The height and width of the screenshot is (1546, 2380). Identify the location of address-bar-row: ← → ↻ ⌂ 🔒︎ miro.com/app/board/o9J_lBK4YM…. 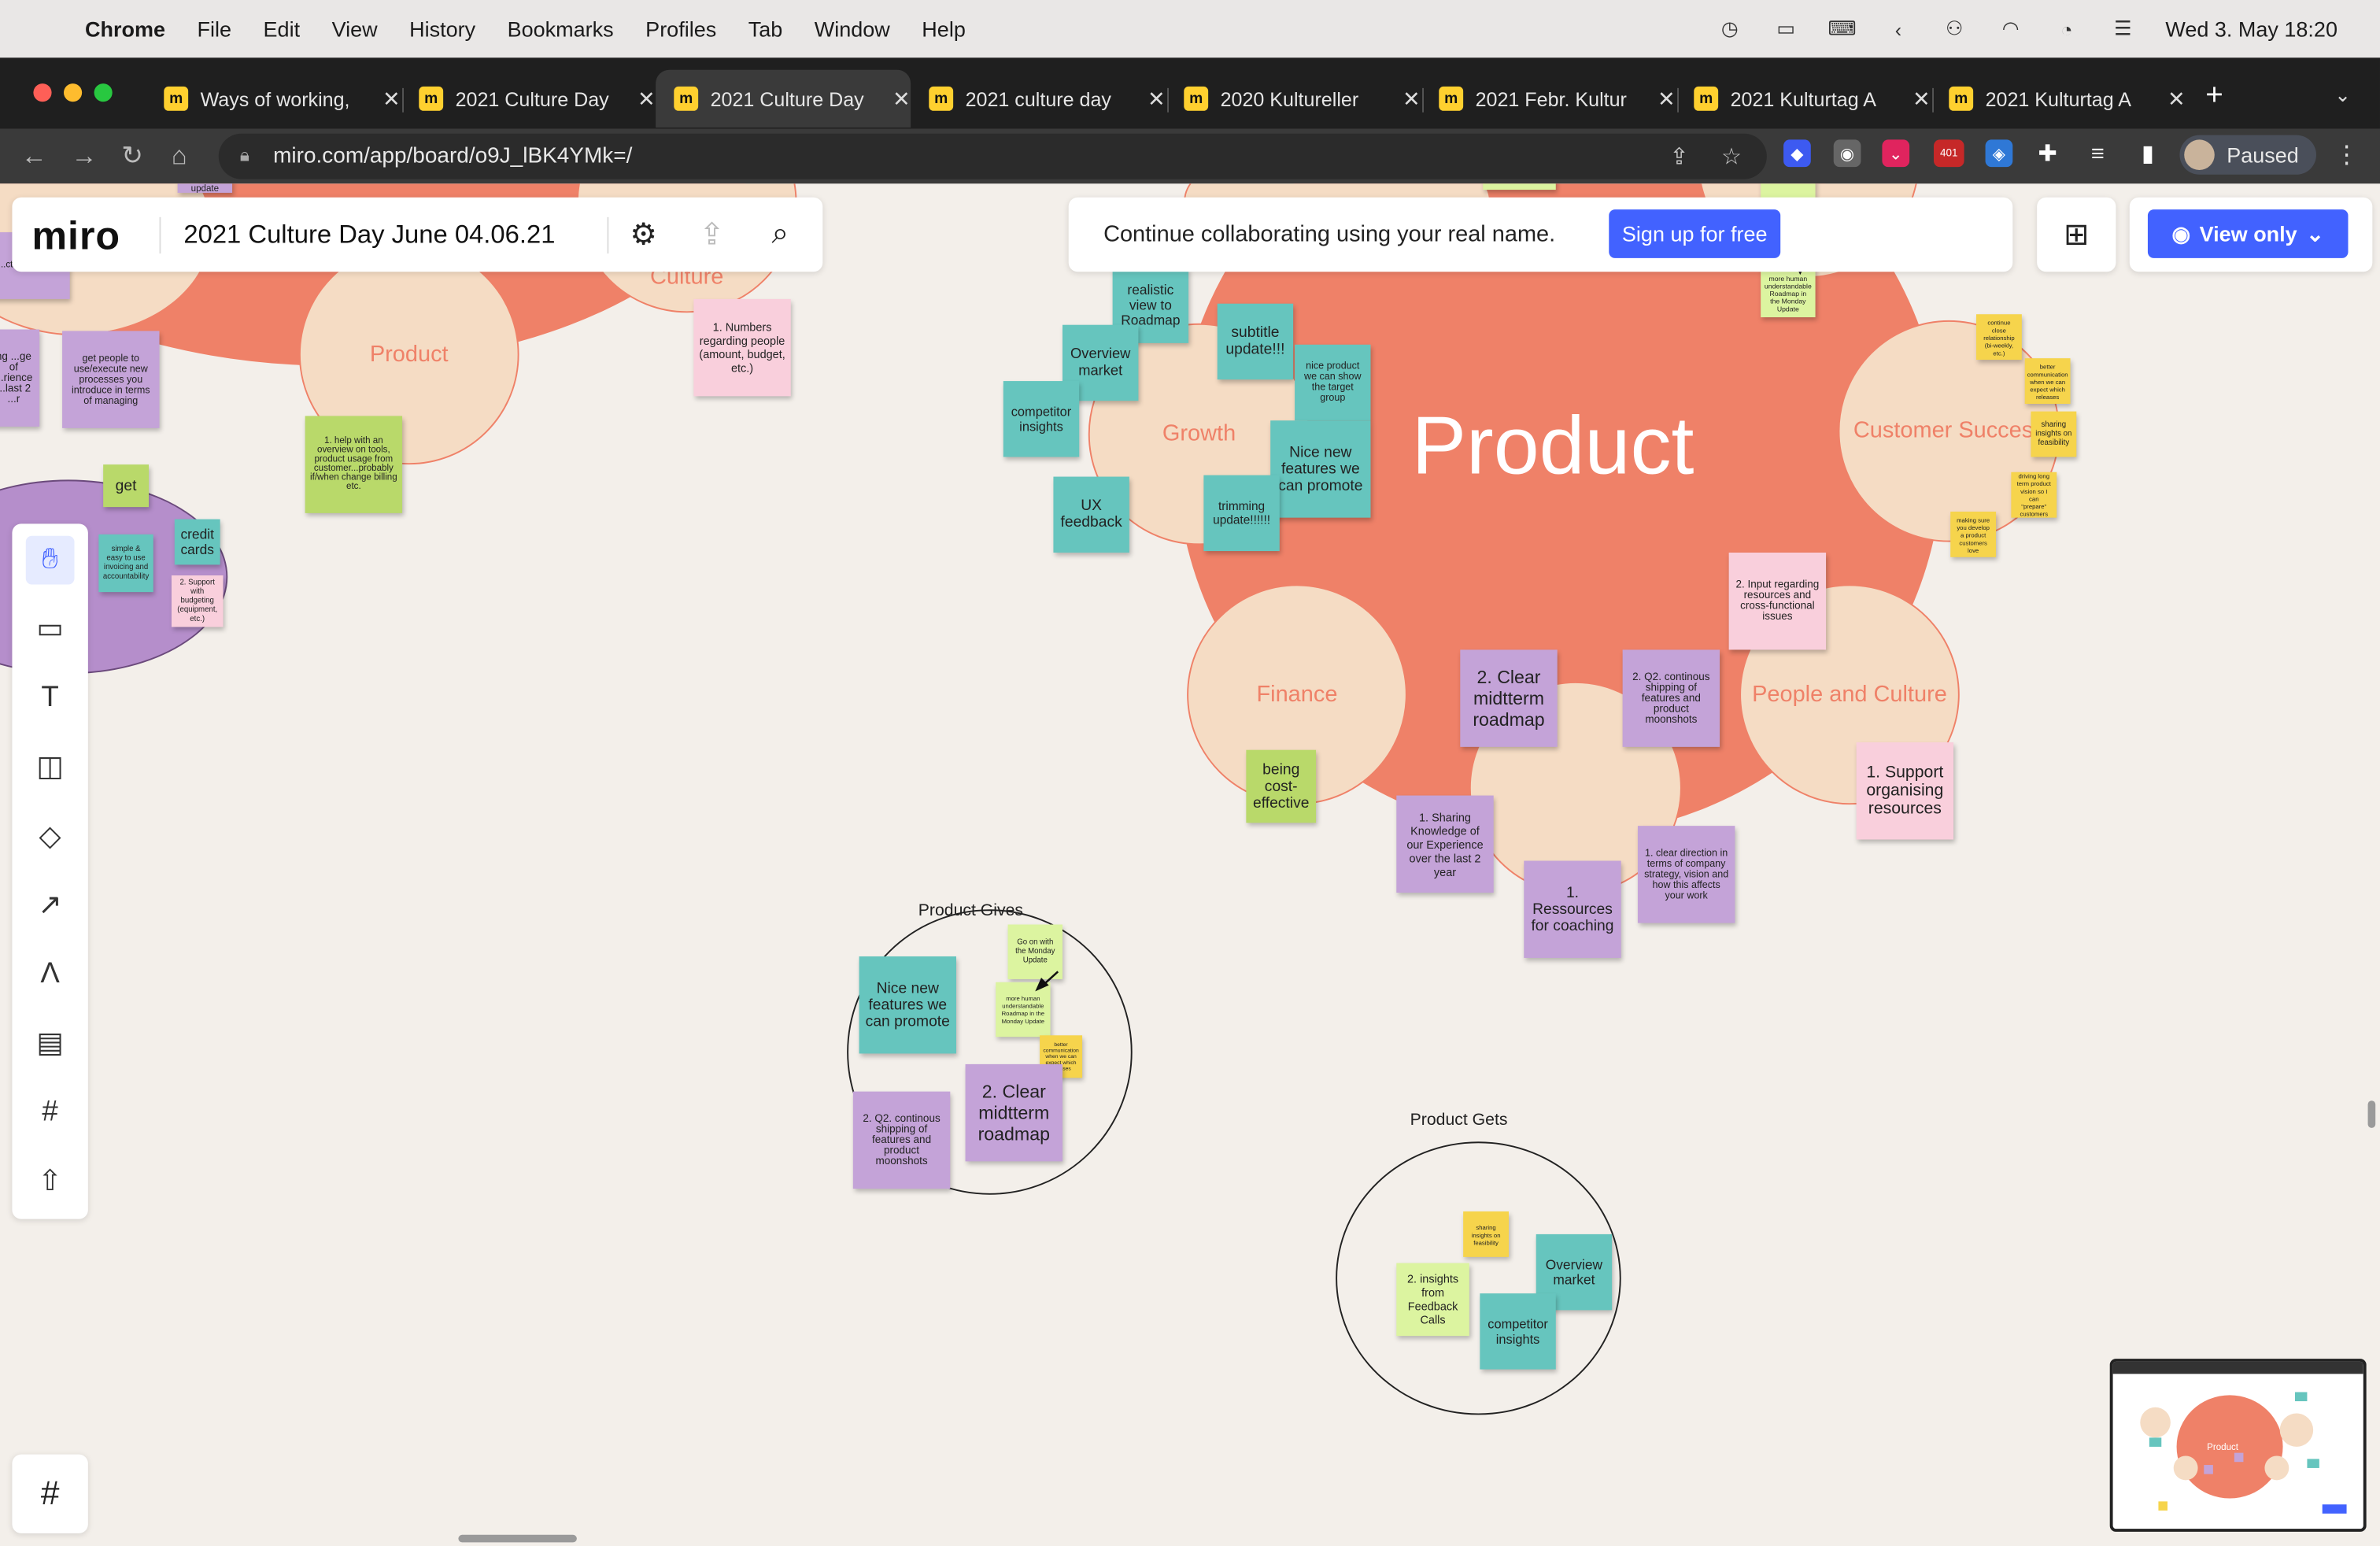
(1190, 156).